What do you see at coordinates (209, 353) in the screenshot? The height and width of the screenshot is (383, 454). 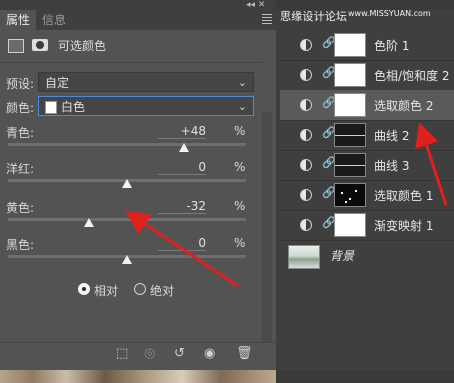 I see `visibility-eye-icon: ◉` at bounding box center [209, 353].